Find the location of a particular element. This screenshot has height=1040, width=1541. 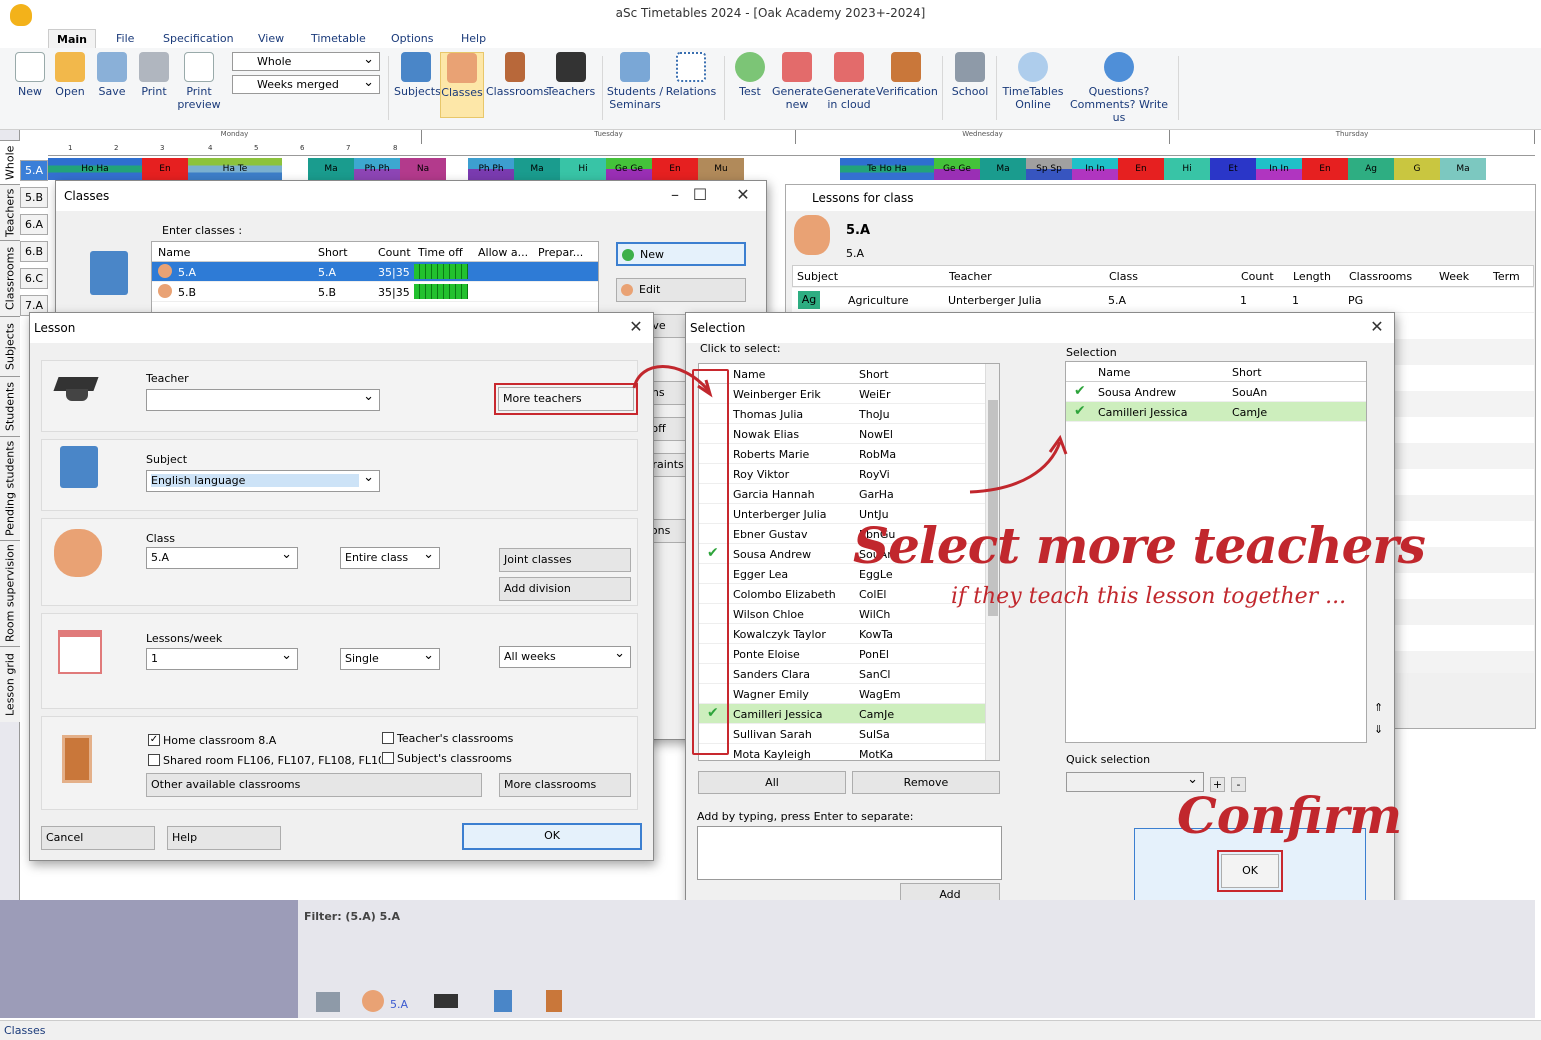

col-subject: Subject is located at coordinates (817, 276).